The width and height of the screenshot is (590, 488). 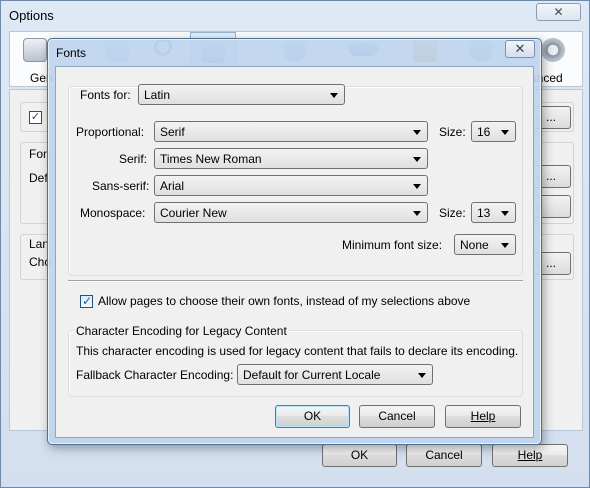 I want to click on fonts-dialog-close-button: ✕, so click(x=520, y=49).